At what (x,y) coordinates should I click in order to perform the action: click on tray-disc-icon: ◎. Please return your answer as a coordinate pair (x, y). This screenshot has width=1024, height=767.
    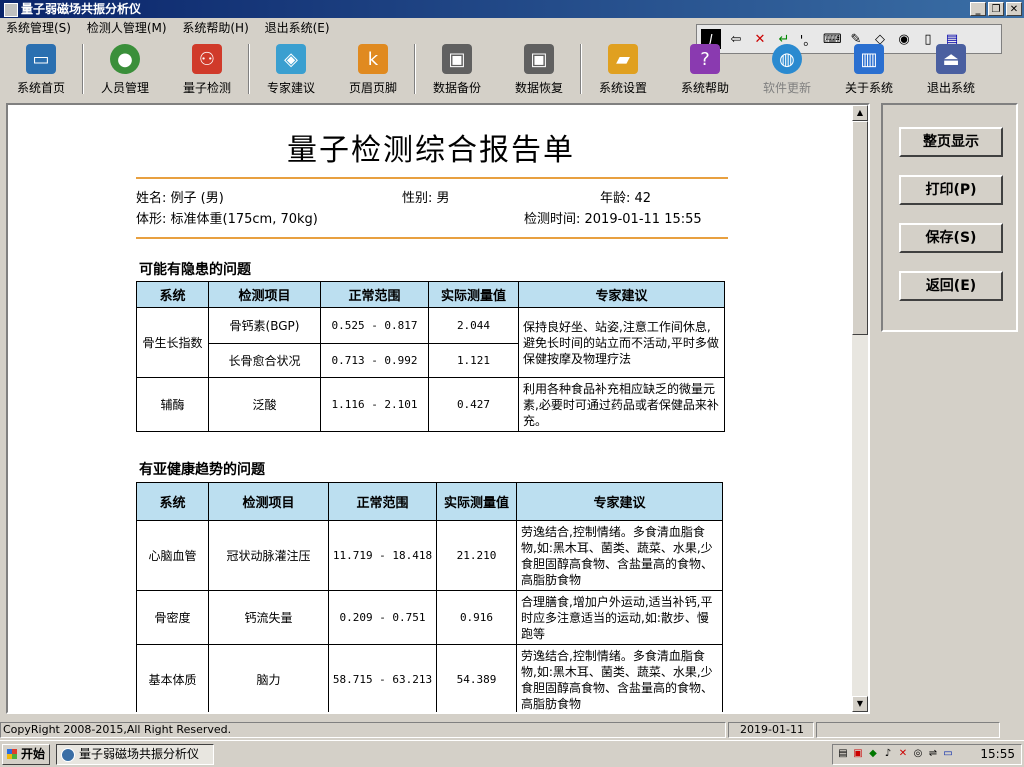
    Looking at the image, I should click on (918, 754).